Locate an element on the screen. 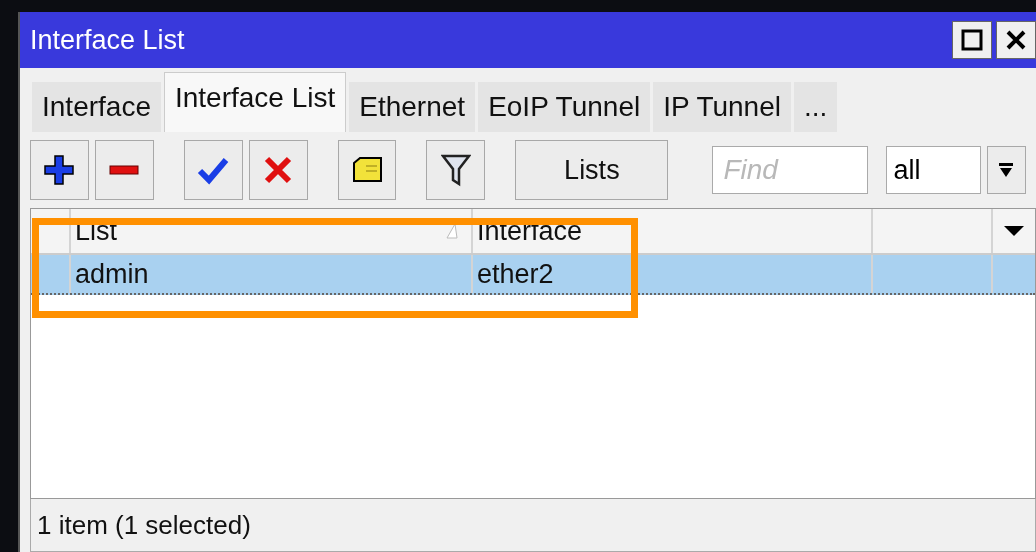 The width and height of the screenshot is (1036, 552). down-triangle-icon is located at coordinates (1014, 231).